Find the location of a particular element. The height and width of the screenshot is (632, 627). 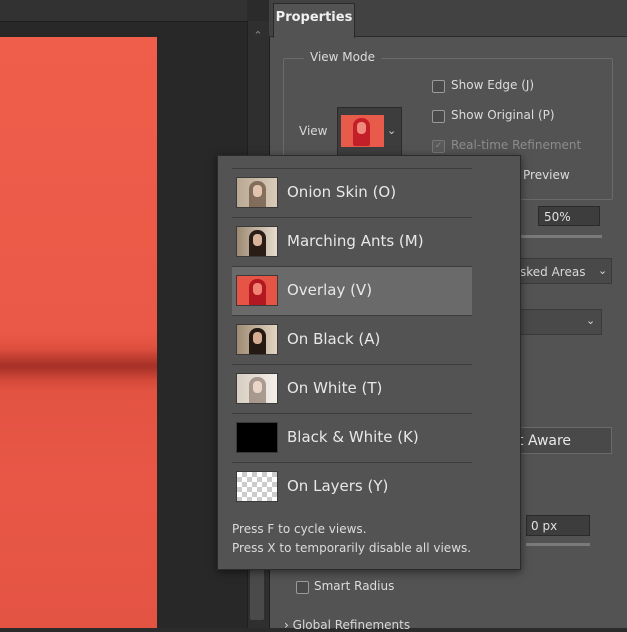

on-black-thumbnail is located at coordinates (257, 339).